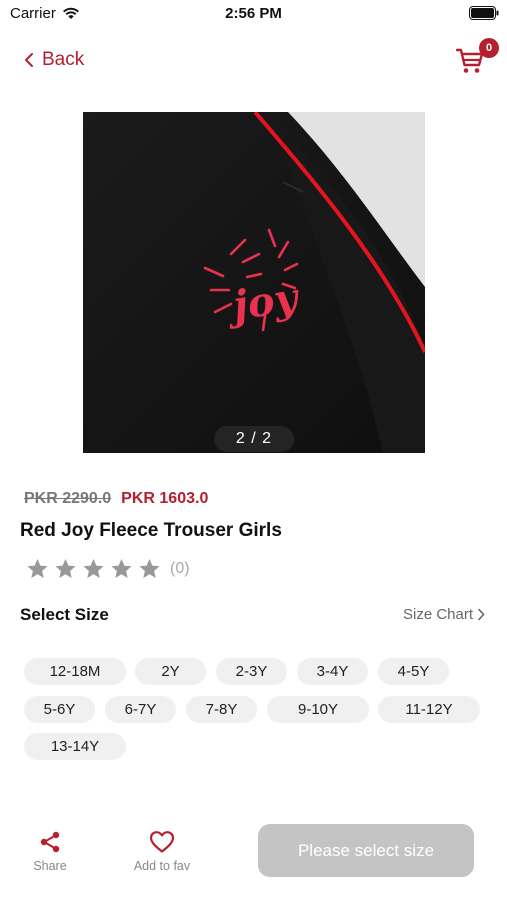 The width and height of the screenshot is (507, 900). I want to click on share-icon, so click(50, 842).